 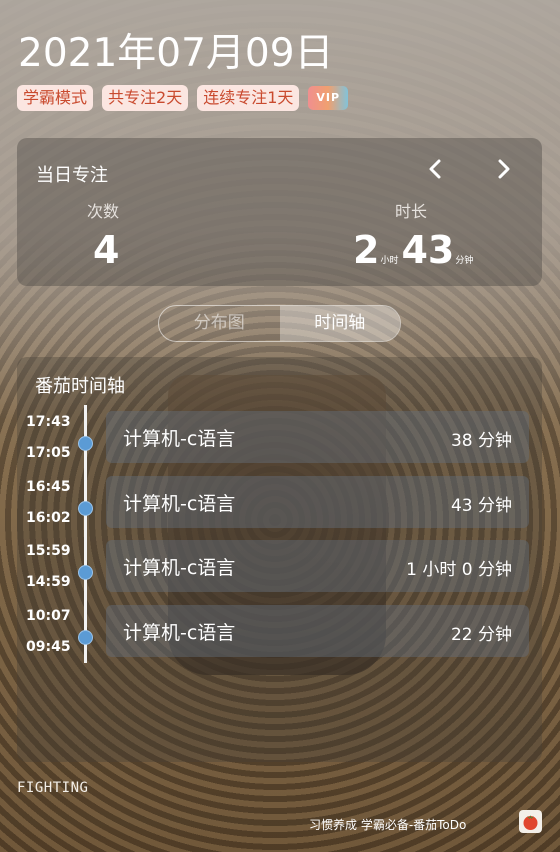 What do you see at coordinates (366, 250) in the screenshot?
I see `duration-hours: 2` at bounding box center [366, 250].